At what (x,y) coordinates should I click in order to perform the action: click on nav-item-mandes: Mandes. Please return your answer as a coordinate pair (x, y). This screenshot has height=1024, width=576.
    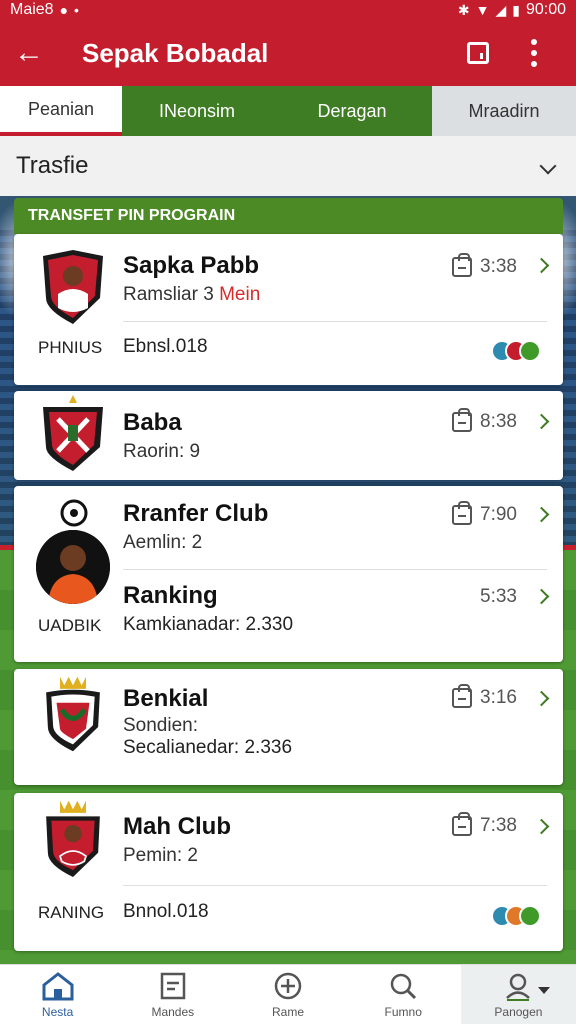
    Looking at the image, I should click on (172, 994).